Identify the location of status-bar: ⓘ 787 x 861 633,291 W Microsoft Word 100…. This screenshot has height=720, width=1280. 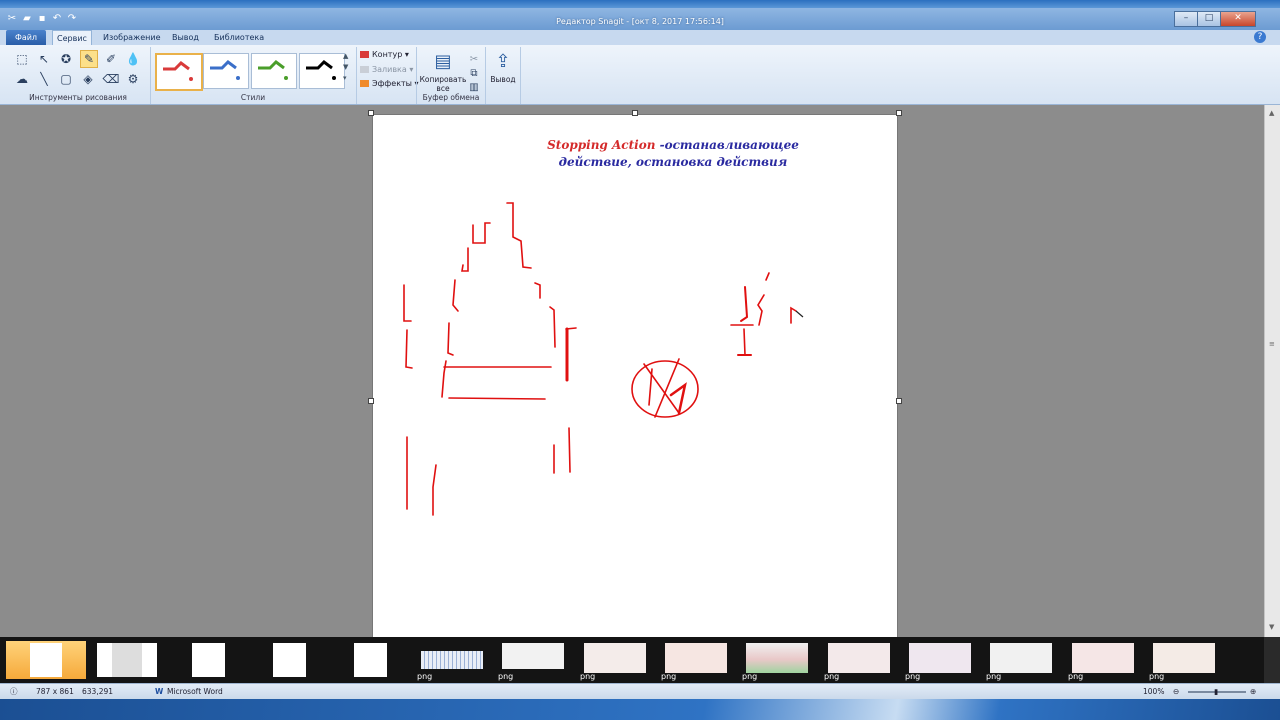
(640, 691).